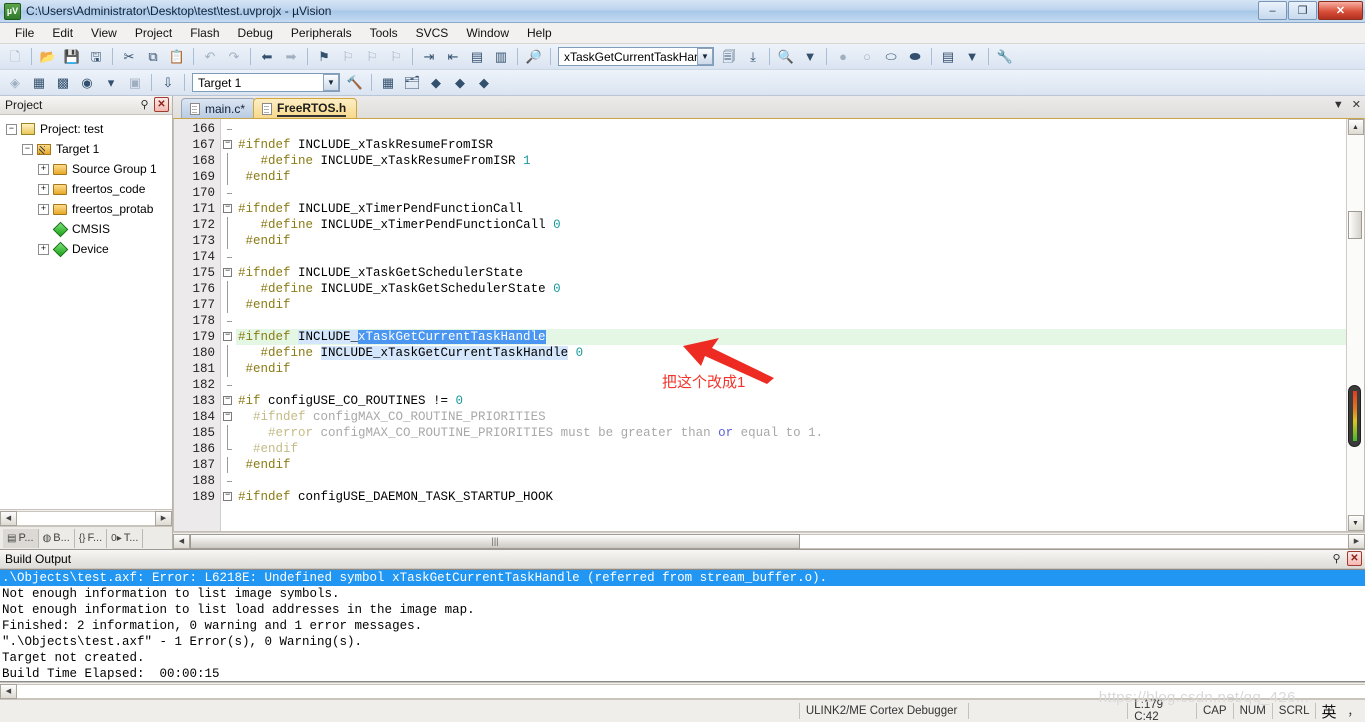 The height and width of the screenshot is (722, 1365). I want to click on close-icon: ✕, so click(1354, 558).